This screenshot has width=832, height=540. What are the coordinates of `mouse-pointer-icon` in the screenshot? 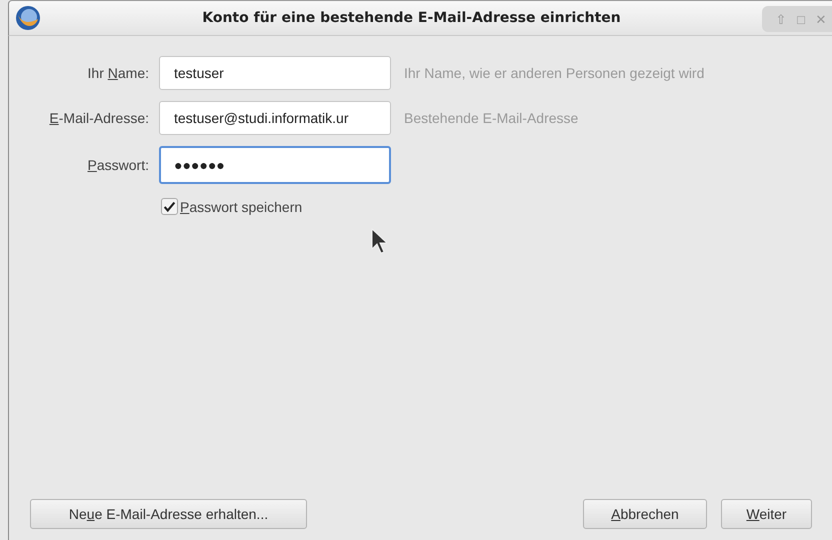 It's located at (379, 241).